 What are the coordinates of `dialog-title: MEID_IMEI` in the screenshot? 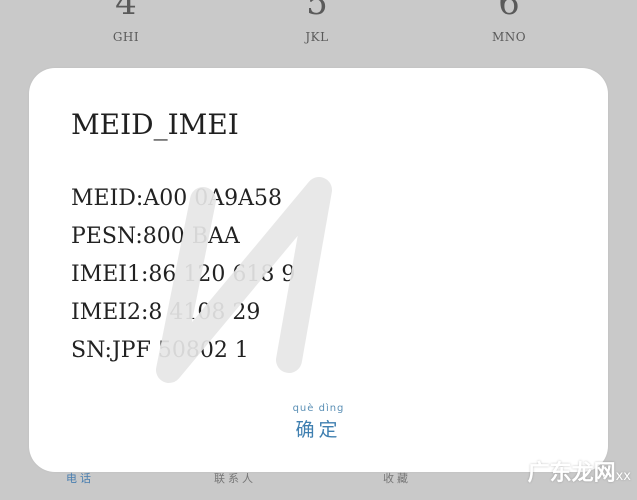 It's located at (155, 124).